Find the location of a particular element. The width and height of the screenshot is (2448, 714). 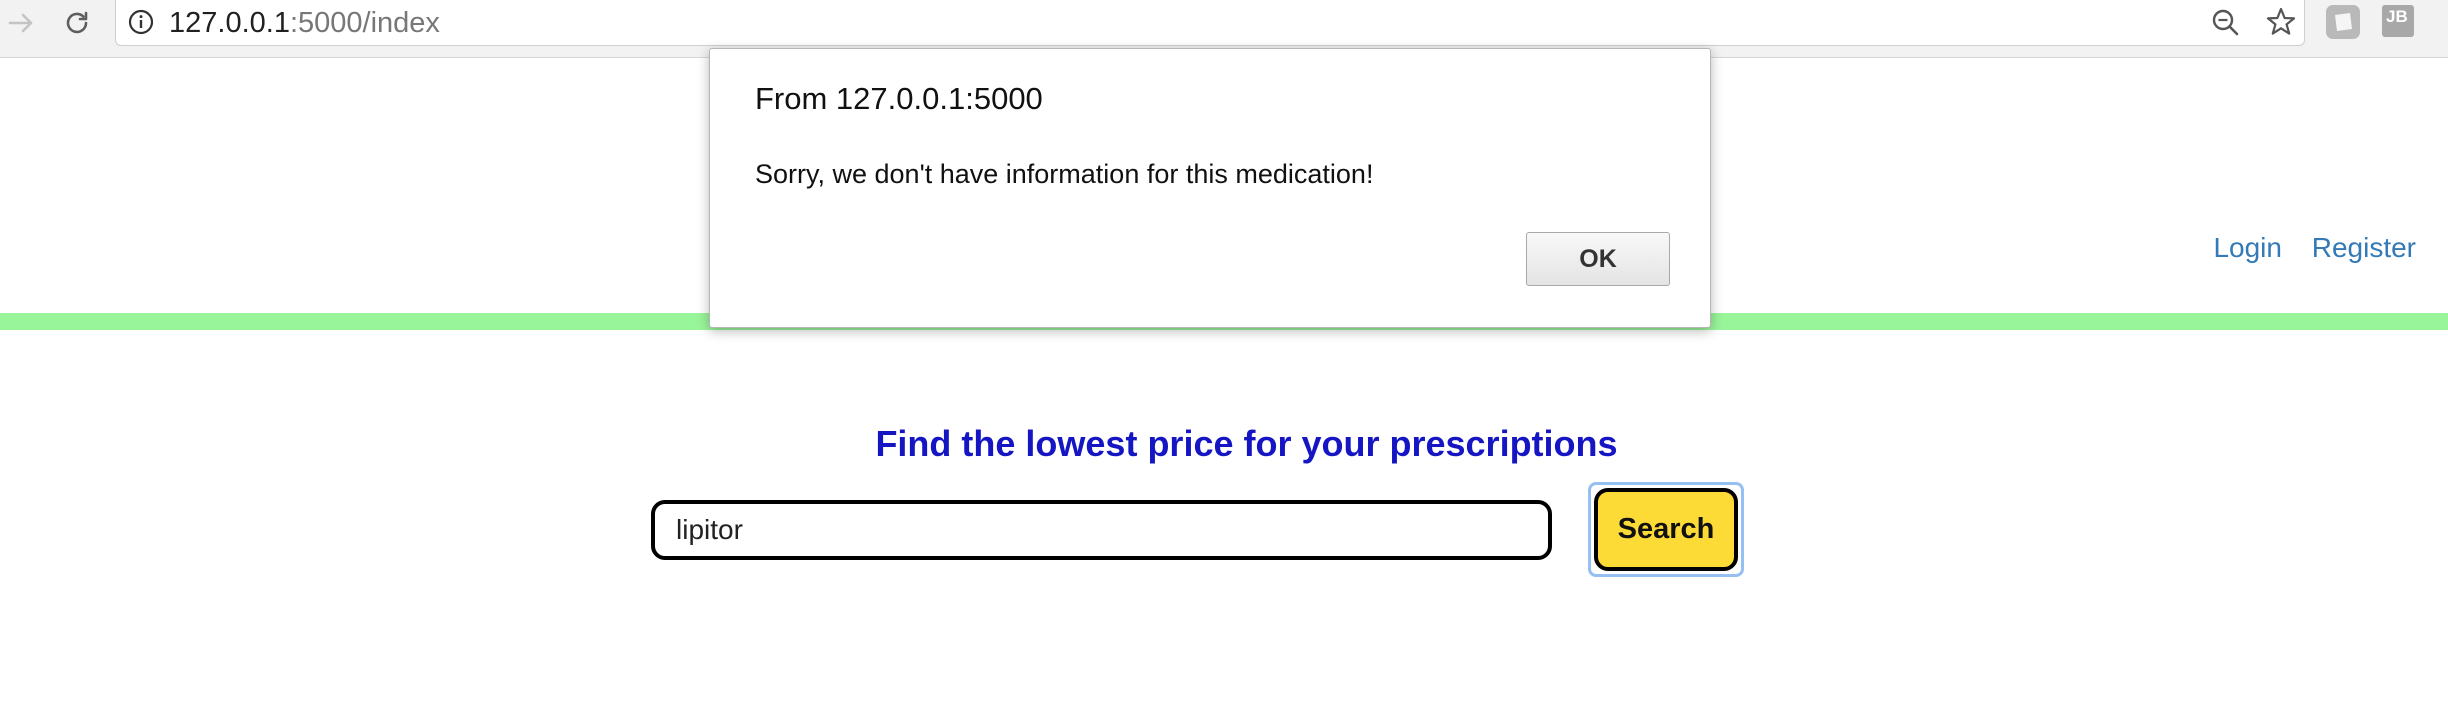

register-link: Register is located at coordinates (2364, 247).